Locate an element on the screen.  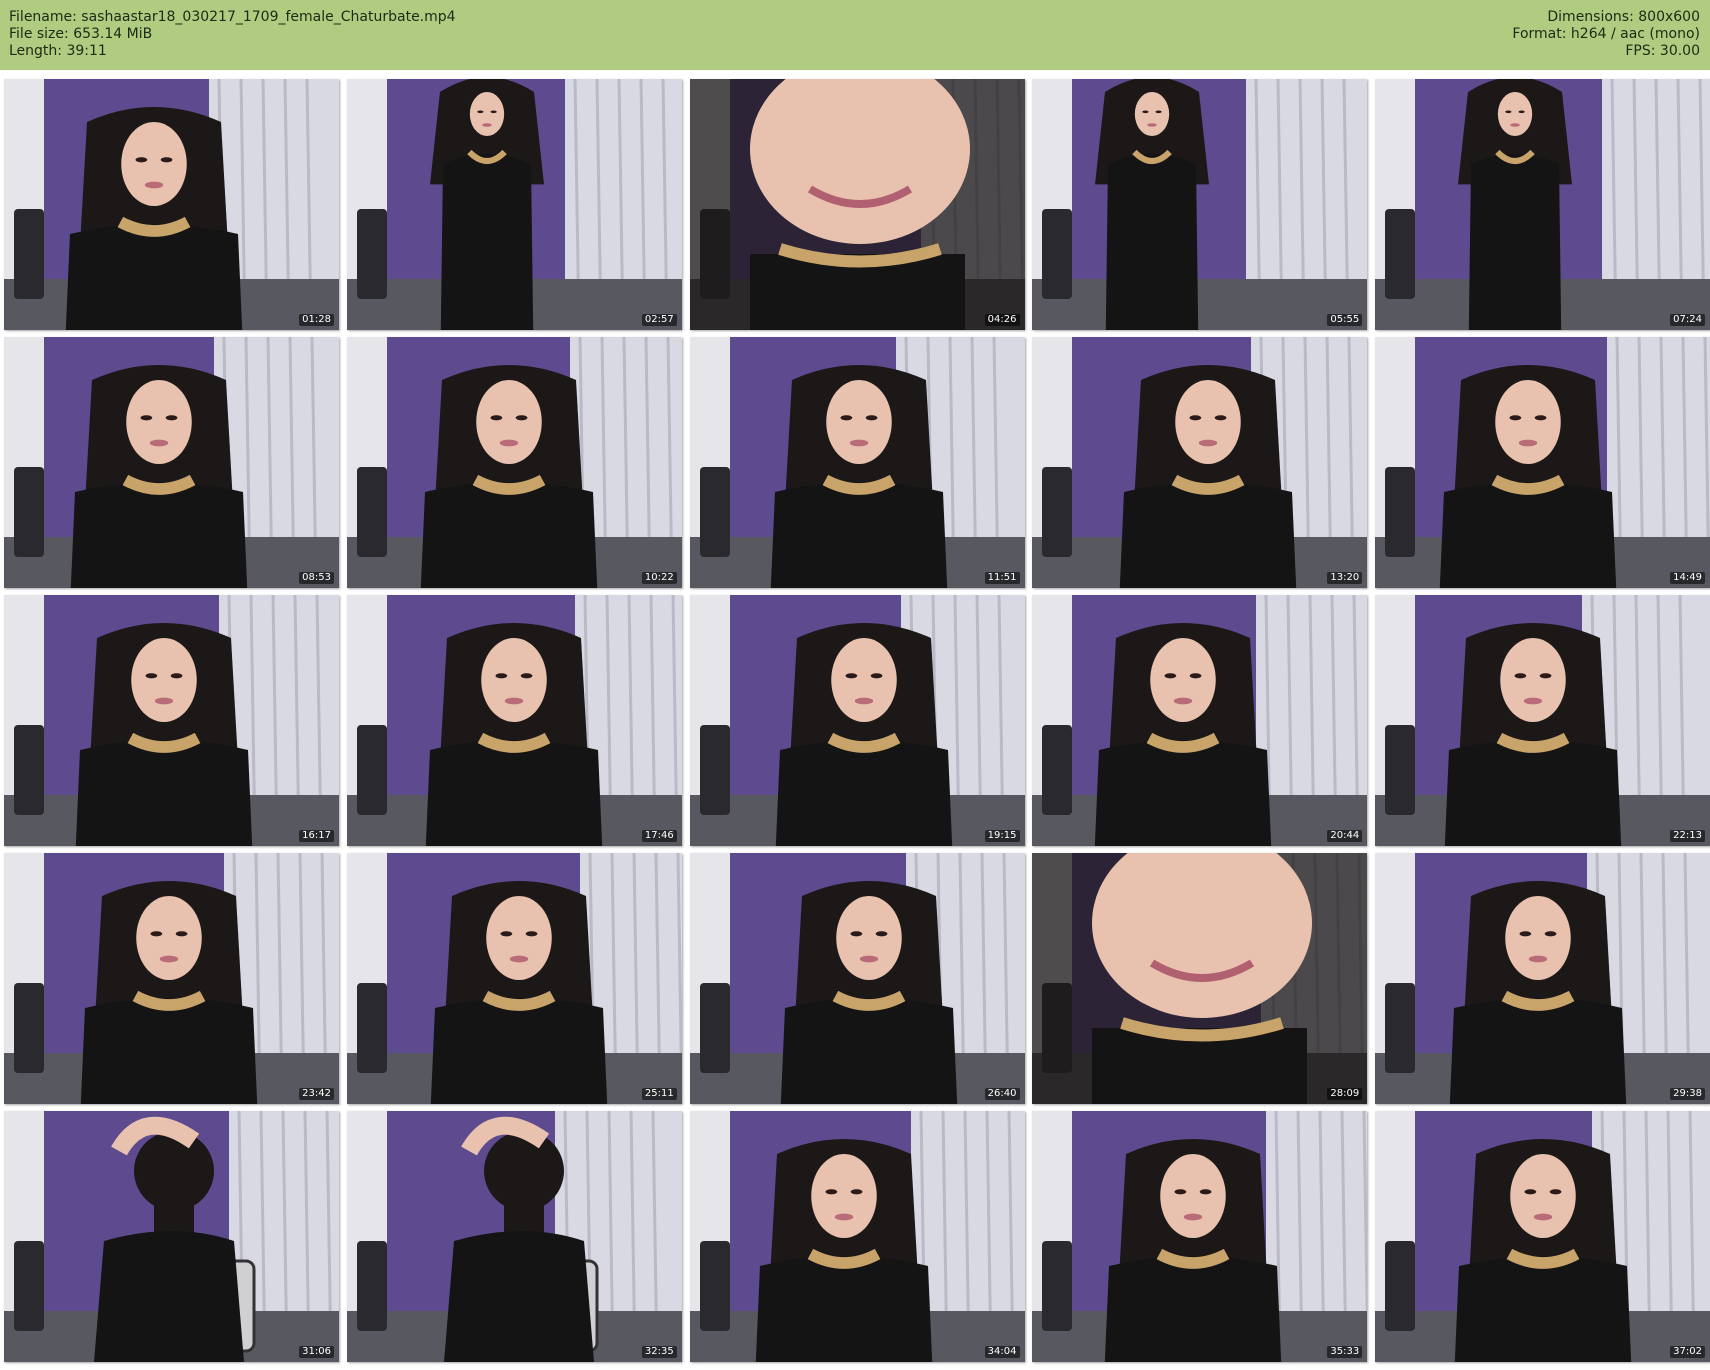
filesize-text: File size: 653.14 MiB is located at coordinates (81, 34).